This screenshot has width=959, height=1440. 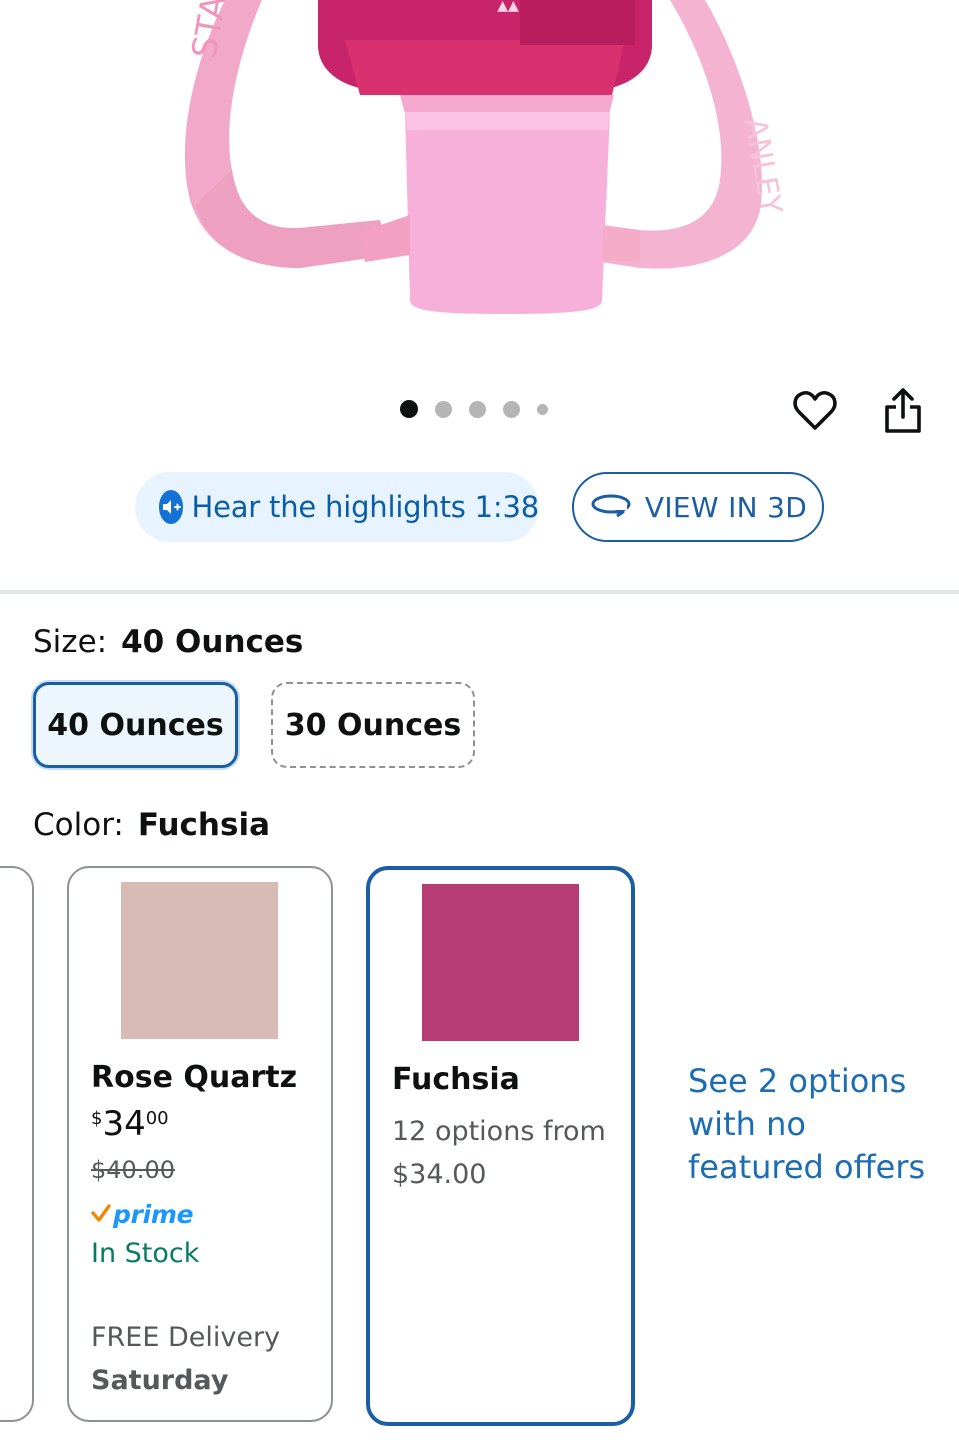 What do you see at coordinates (186, 1337) in the screenshot?
I see `delivery-info: FREE Delivery` at bounding box center [186, 1337].